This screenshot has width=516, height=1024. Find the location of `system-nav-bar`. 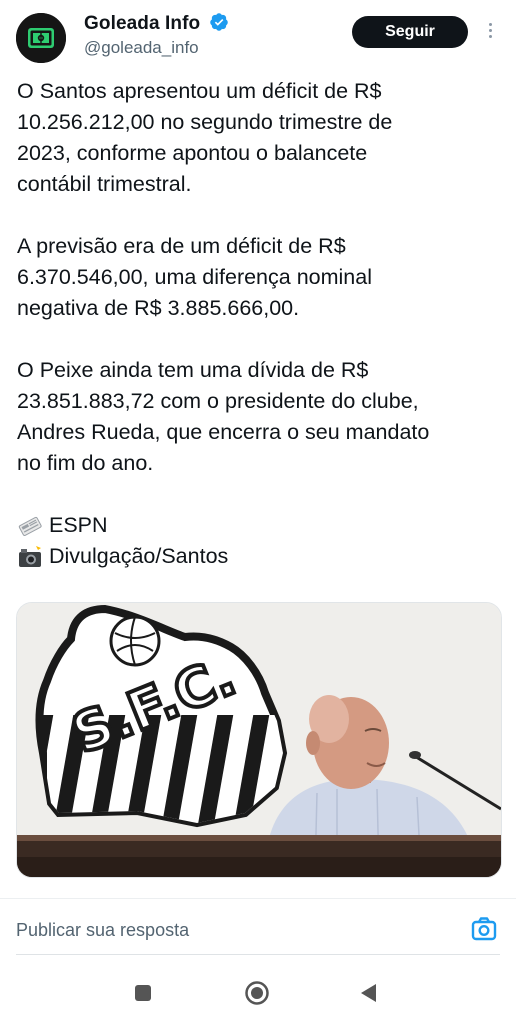

system-nav-bar is located at coordinates (258, 992).